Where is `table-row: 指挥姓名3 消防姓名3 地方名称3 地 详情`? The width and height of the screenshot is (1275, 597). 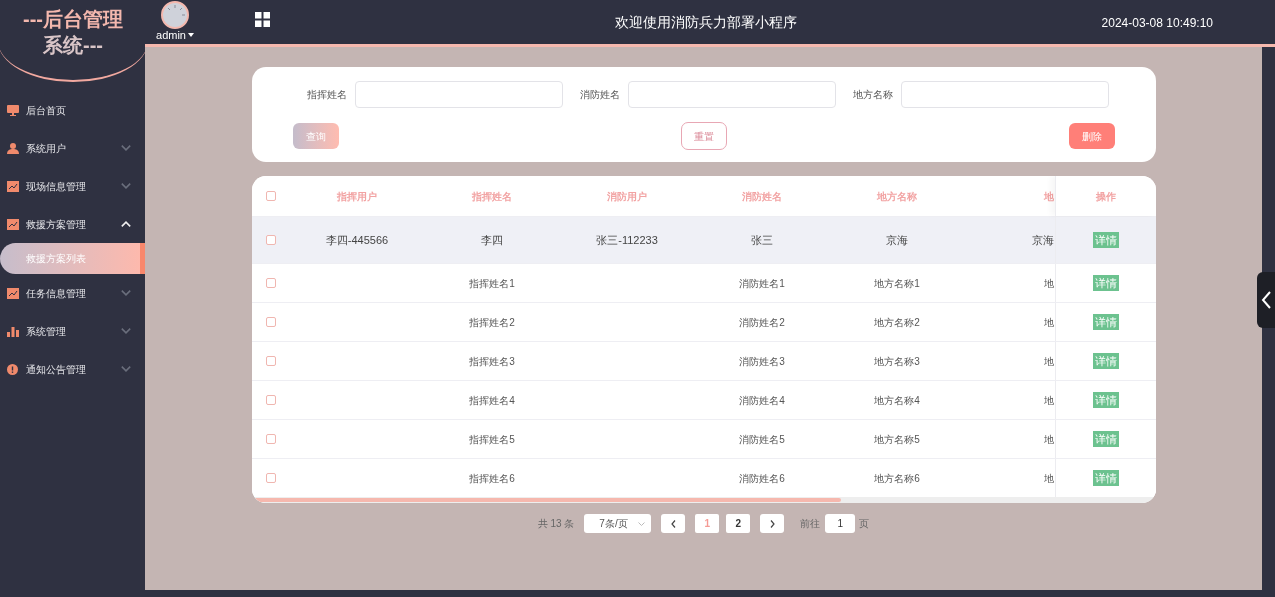 table-row: 指挥姓名3 消防姓名3 地方名称3 地 详情 is located at coordinates (703, 360).